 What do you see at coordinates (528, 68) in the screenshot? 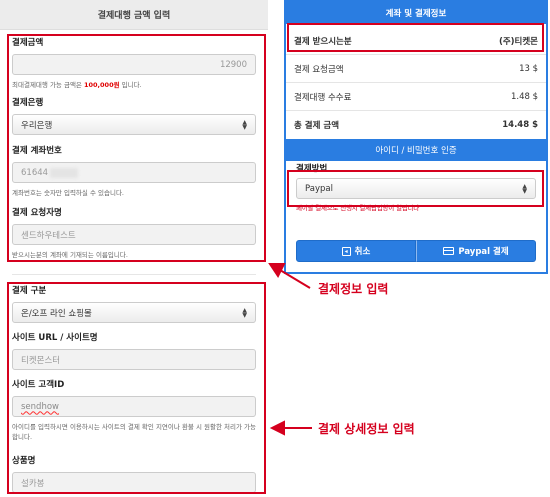
I see `row-value: 13 $` at bounding box center [528, 68].